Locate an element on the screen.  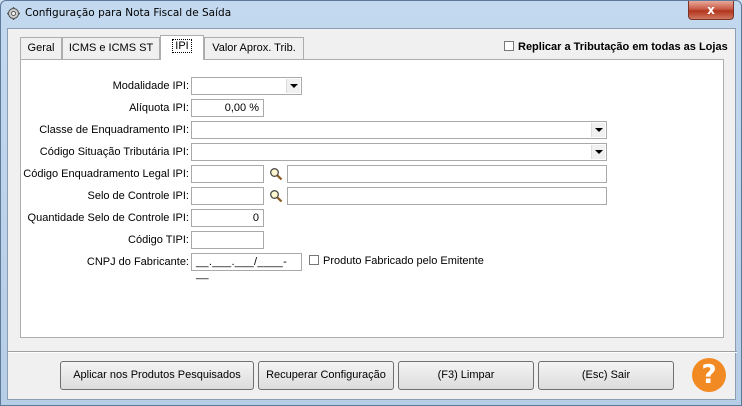
classe-enquadramento-select is located at coordinates (399, 130).